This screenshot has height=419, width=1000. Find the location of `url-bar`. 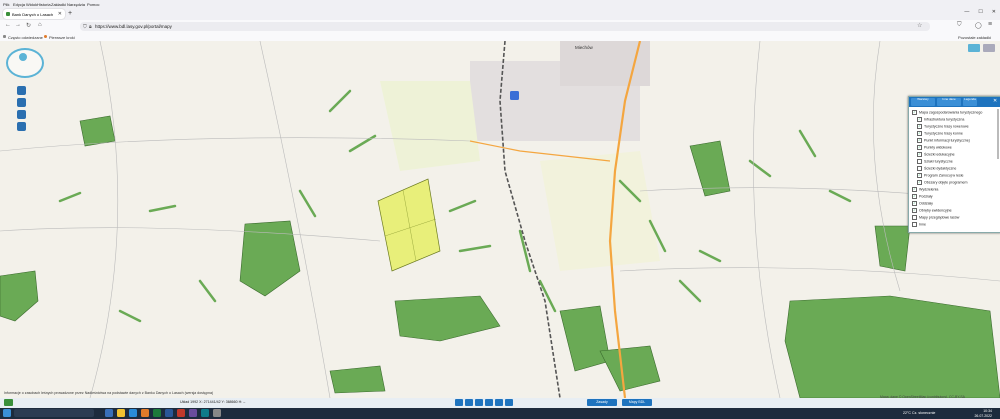

url-bar is located at coordinates (505, 26).